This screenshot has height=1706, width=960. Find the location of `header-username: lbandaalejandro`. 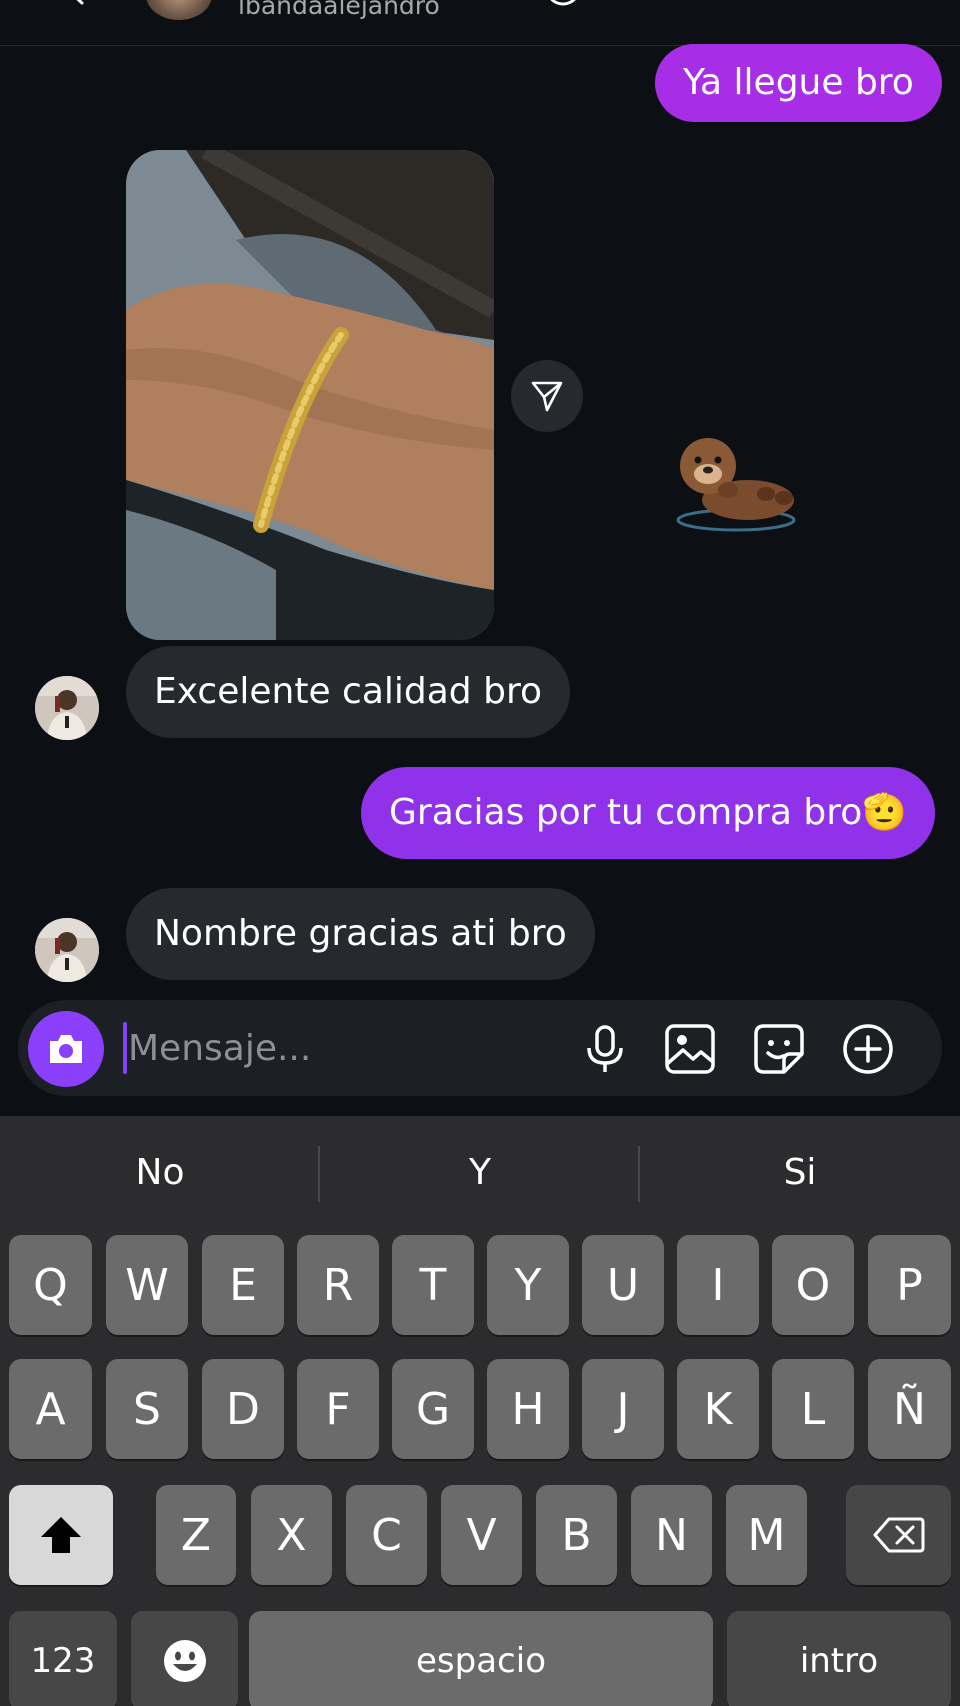

header-username: lbandaalejandro is located at coordinates (339, 10).